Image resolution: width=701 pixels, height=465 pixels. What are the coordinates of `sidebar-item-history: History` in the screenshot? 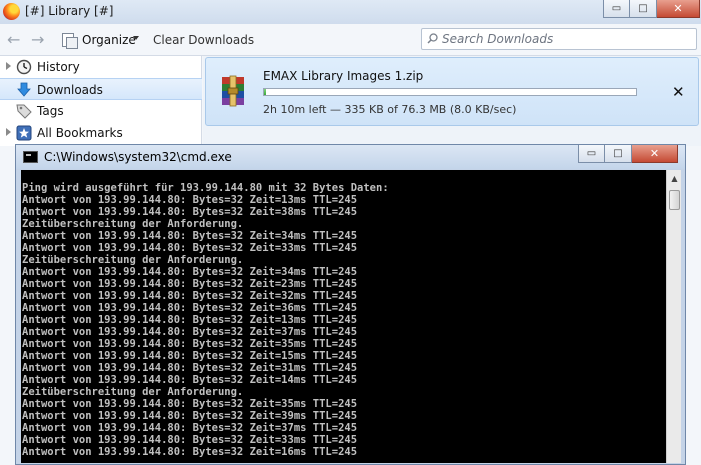 It's located at (101, 67).